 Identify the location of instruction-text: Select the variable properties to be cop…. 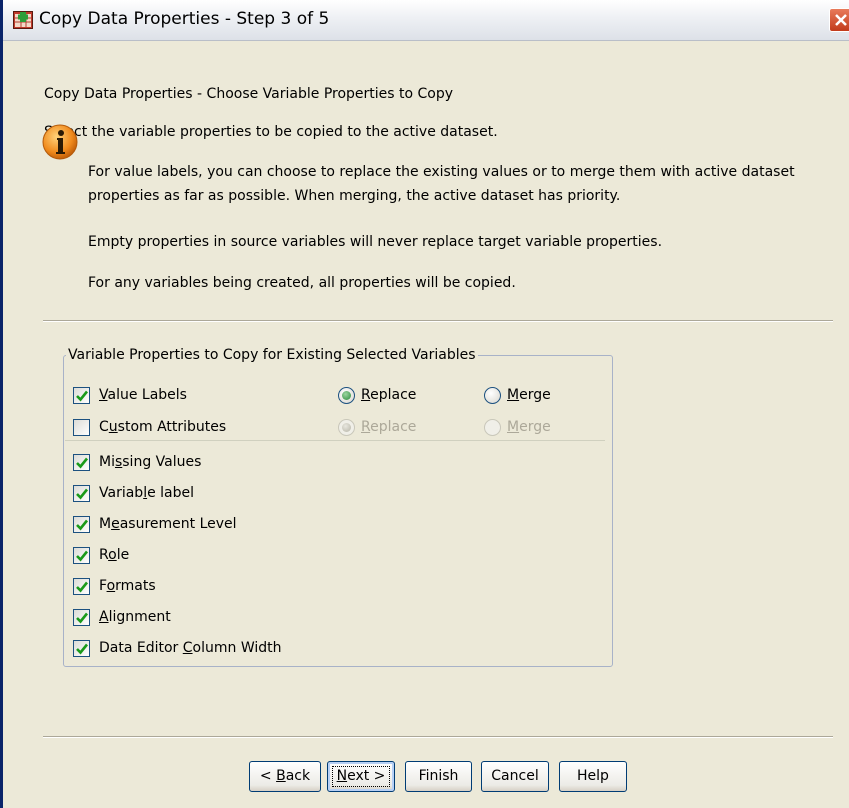
(271, 132).